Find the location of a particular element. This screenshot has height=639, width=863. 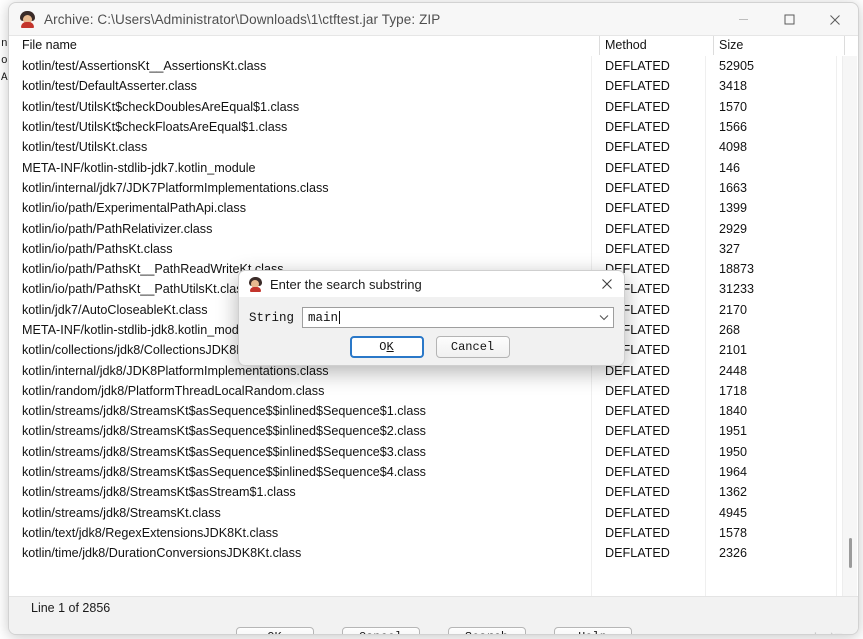

list-column-headers: File name Method Size is located at coordinates (433, 46).